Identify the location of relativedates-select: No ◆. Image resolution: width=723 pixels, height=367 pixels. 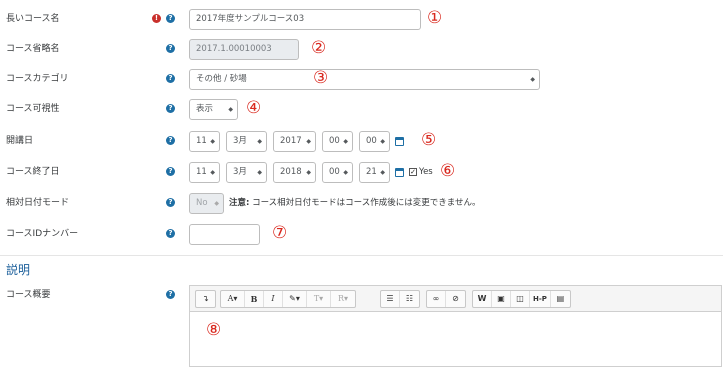
(206, 203).